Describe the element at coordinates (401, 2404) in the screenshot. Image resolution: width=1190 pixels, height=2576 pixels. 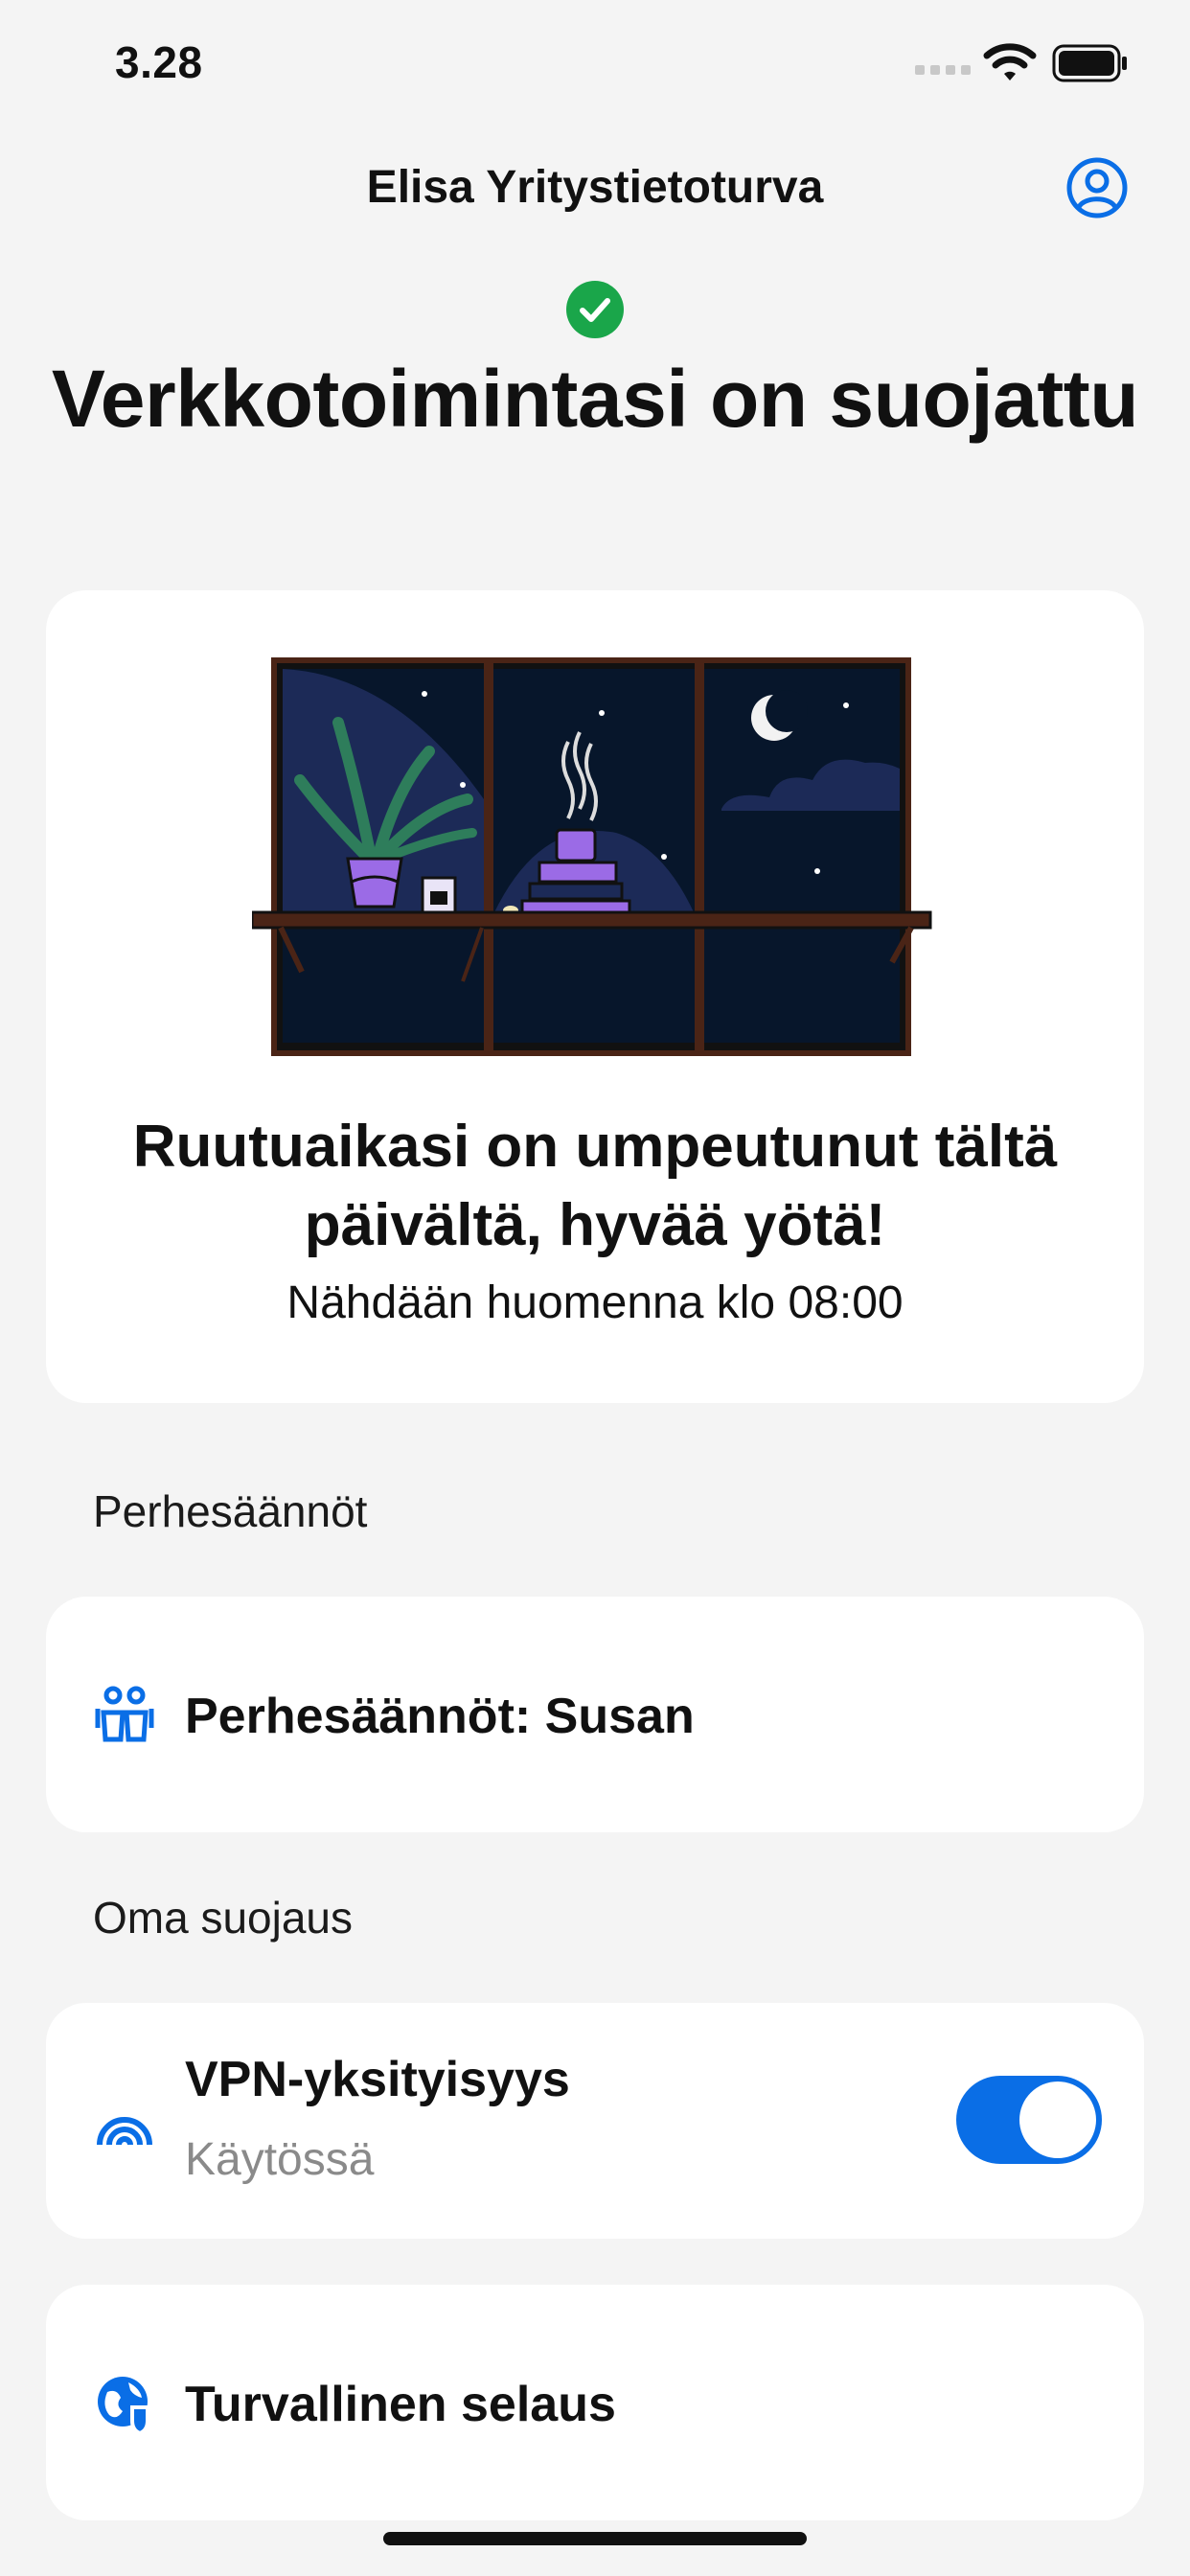
I see `safe-browsing-label: Turvallinen selaus` at that location.